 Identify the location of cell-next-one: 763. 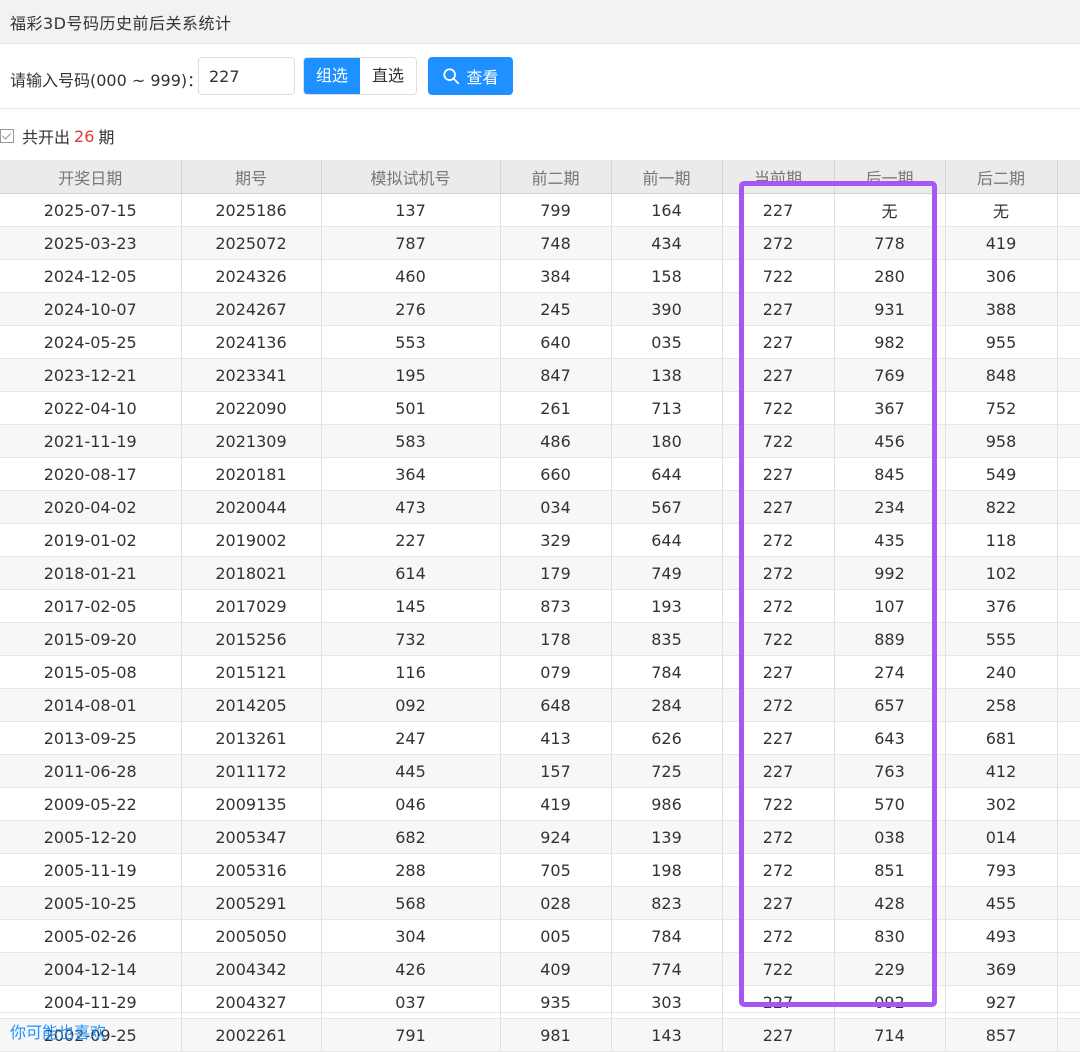
(890, 771).